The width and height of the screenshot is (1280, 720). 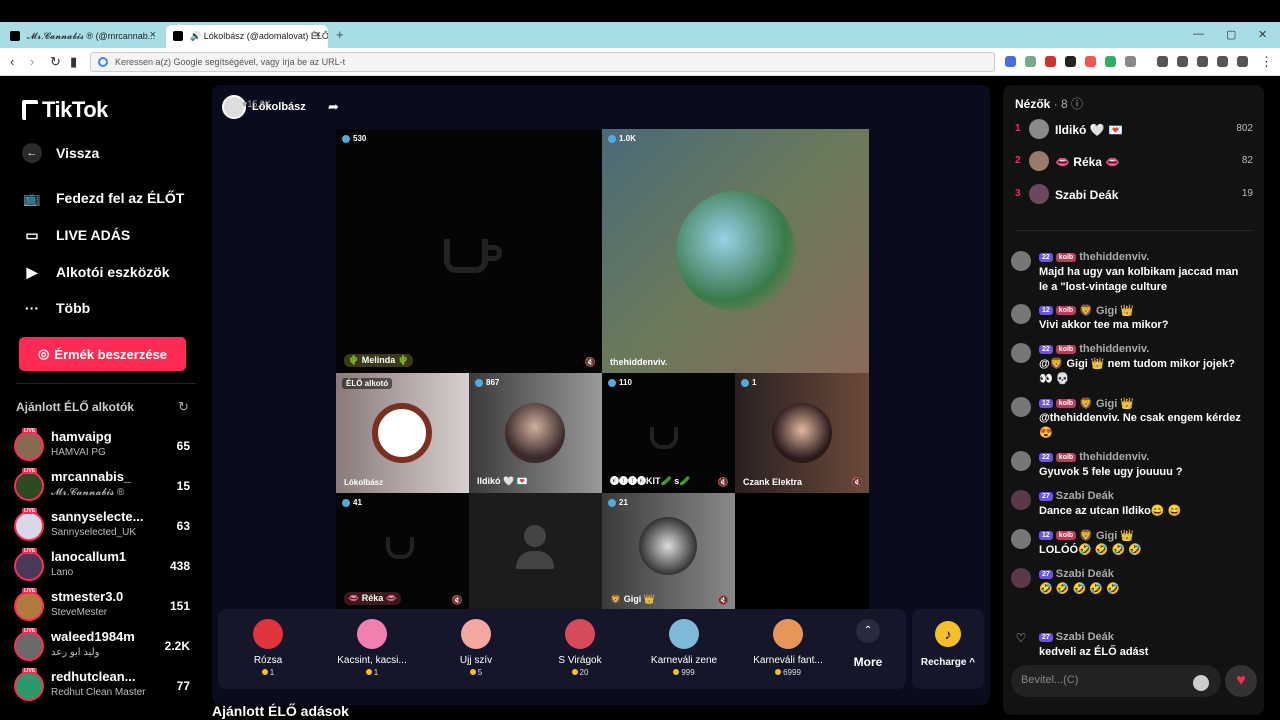 What do you see at coordinates (1182, 61) in the screenshot?
I see `sidepanel-icon` at bounding box center [1182, 61].